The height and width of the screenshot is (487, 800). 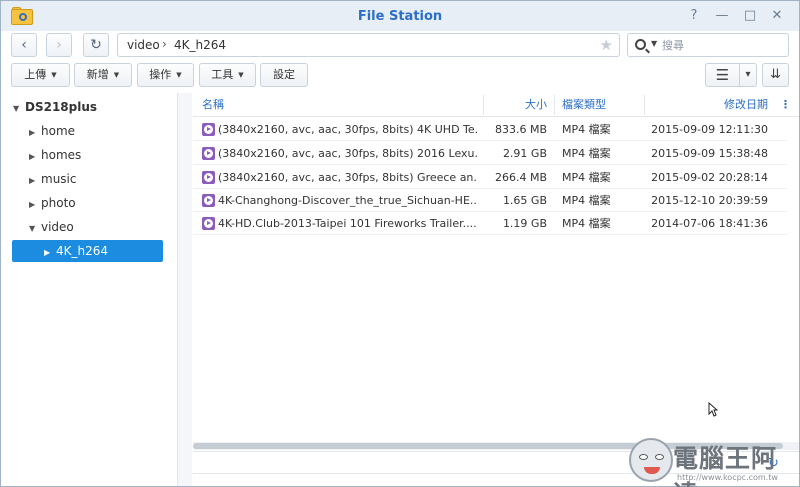 What do you see at coordinates (750, 16) in the screenshot?
I see `maximize-icon: □` at bounding box center [750, 16].